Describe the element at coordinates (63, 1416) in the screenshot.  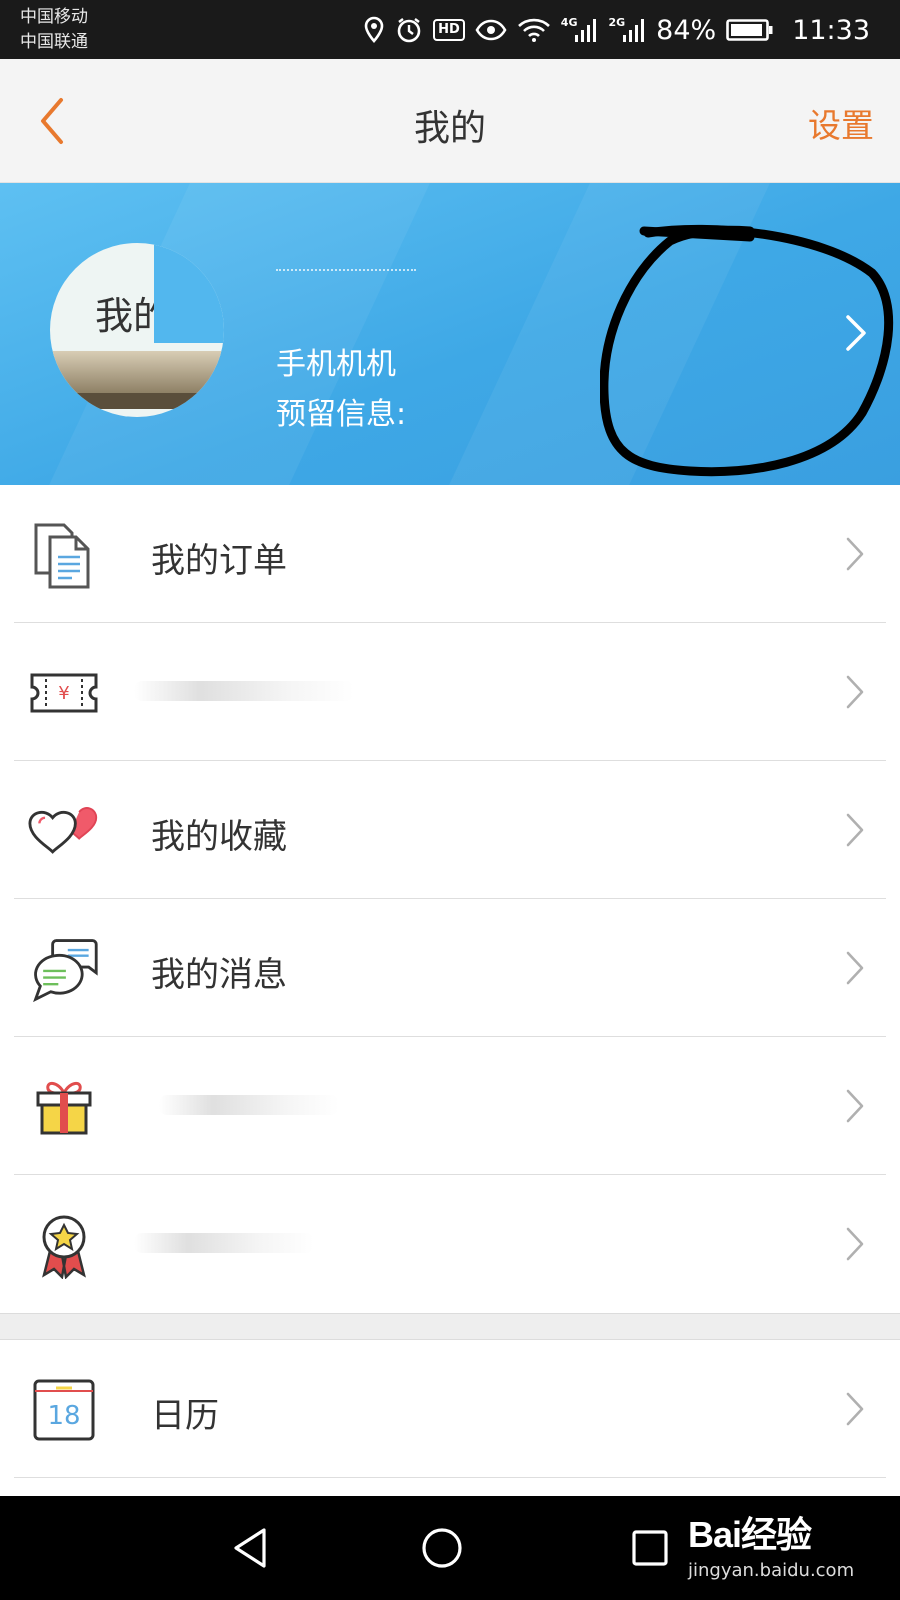
I see `calendar-day: 18` at that location.